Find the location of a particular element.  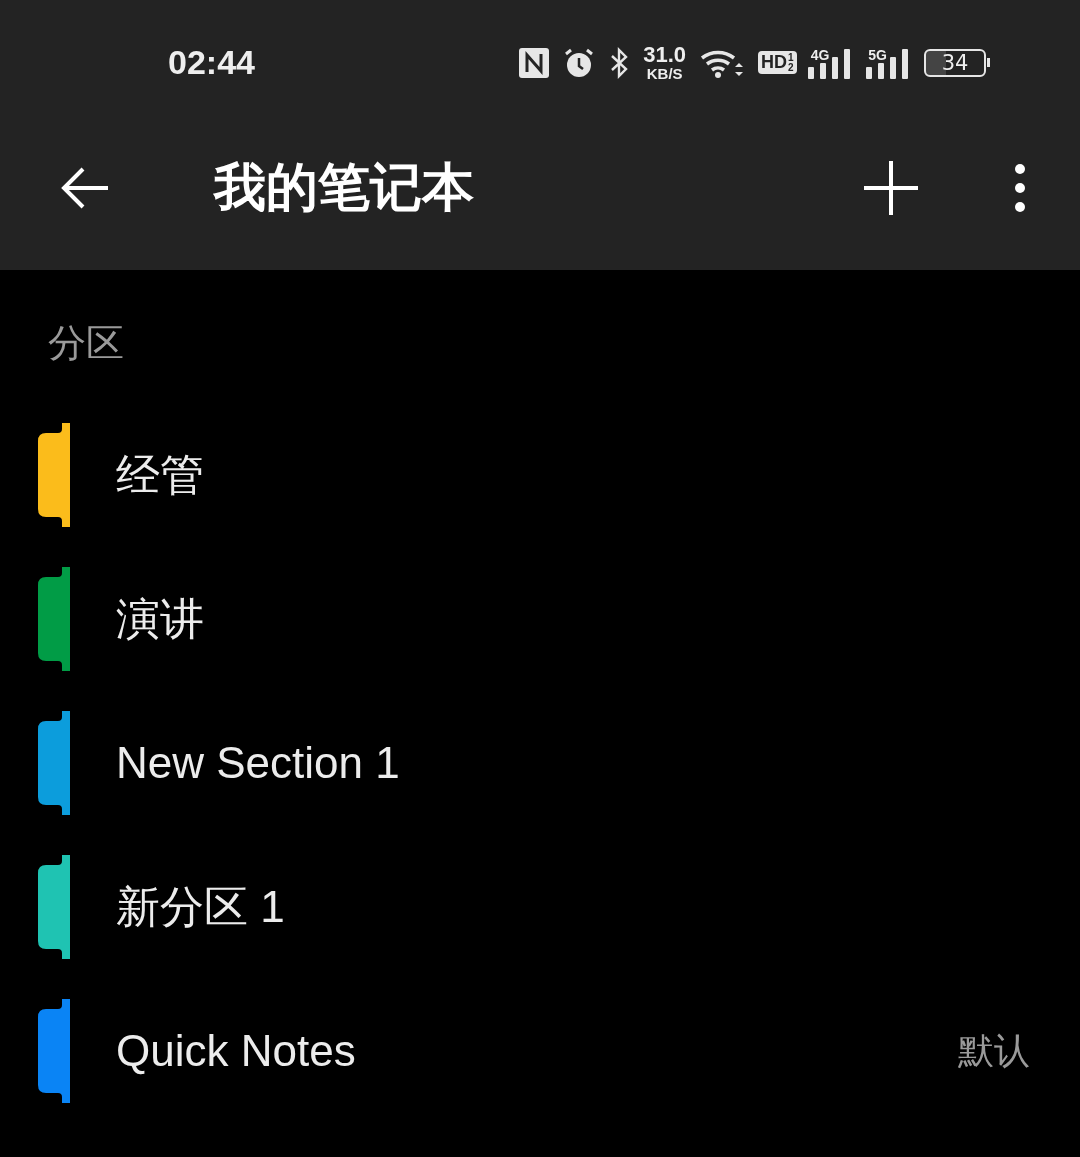

more-vertical-icon is located at coordinates (1020, 187).